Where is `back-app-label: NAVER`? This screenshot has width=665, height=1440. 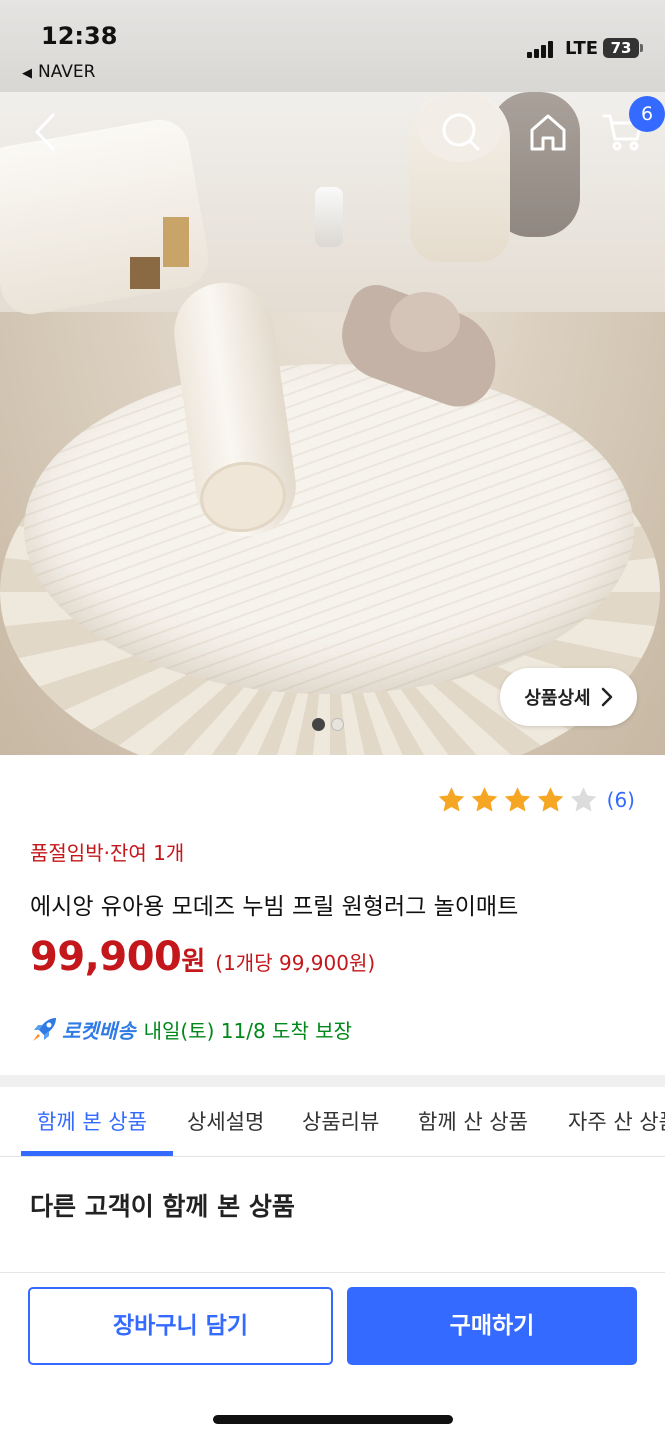 back-app-label: NAVER is located at coordinates (67, 72).